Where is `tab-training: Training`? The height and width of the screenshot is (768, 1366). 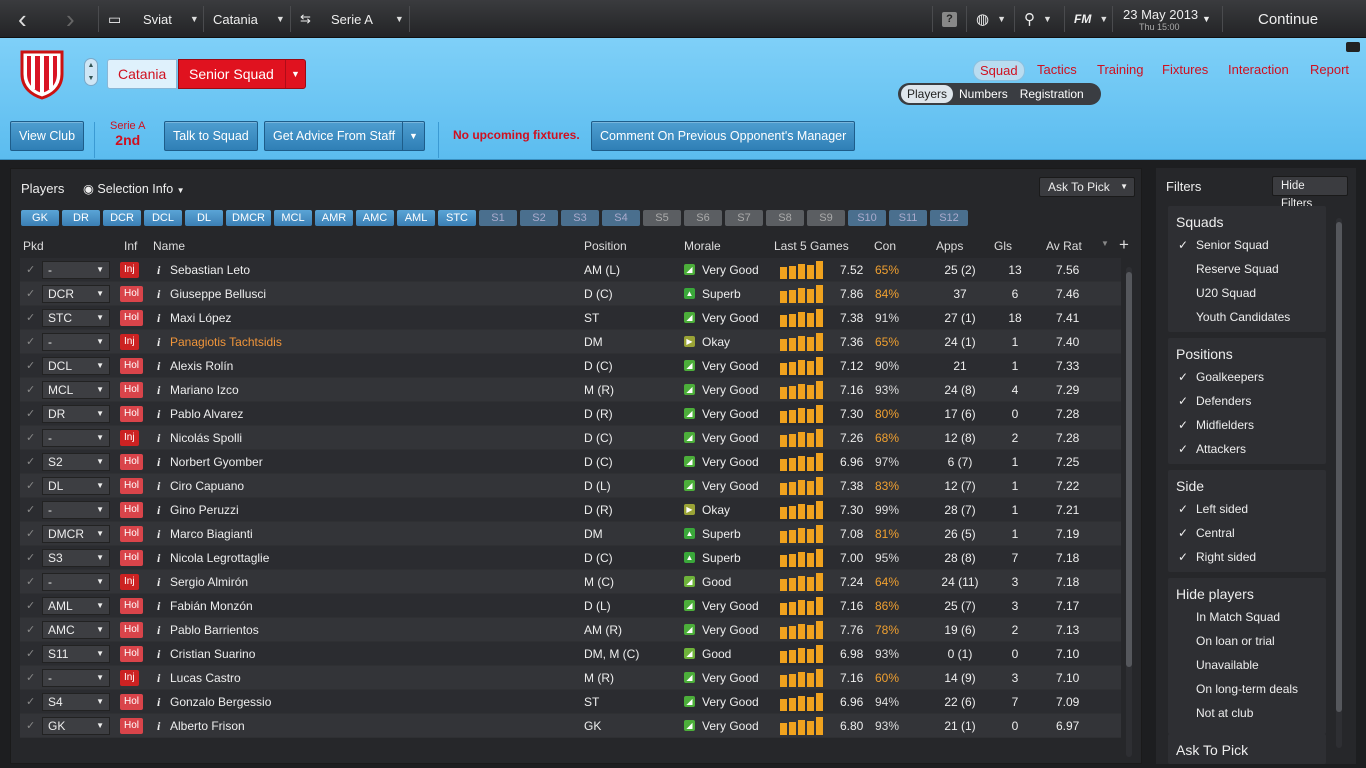 tab-training: Training is located at coordinates (1120, 69).